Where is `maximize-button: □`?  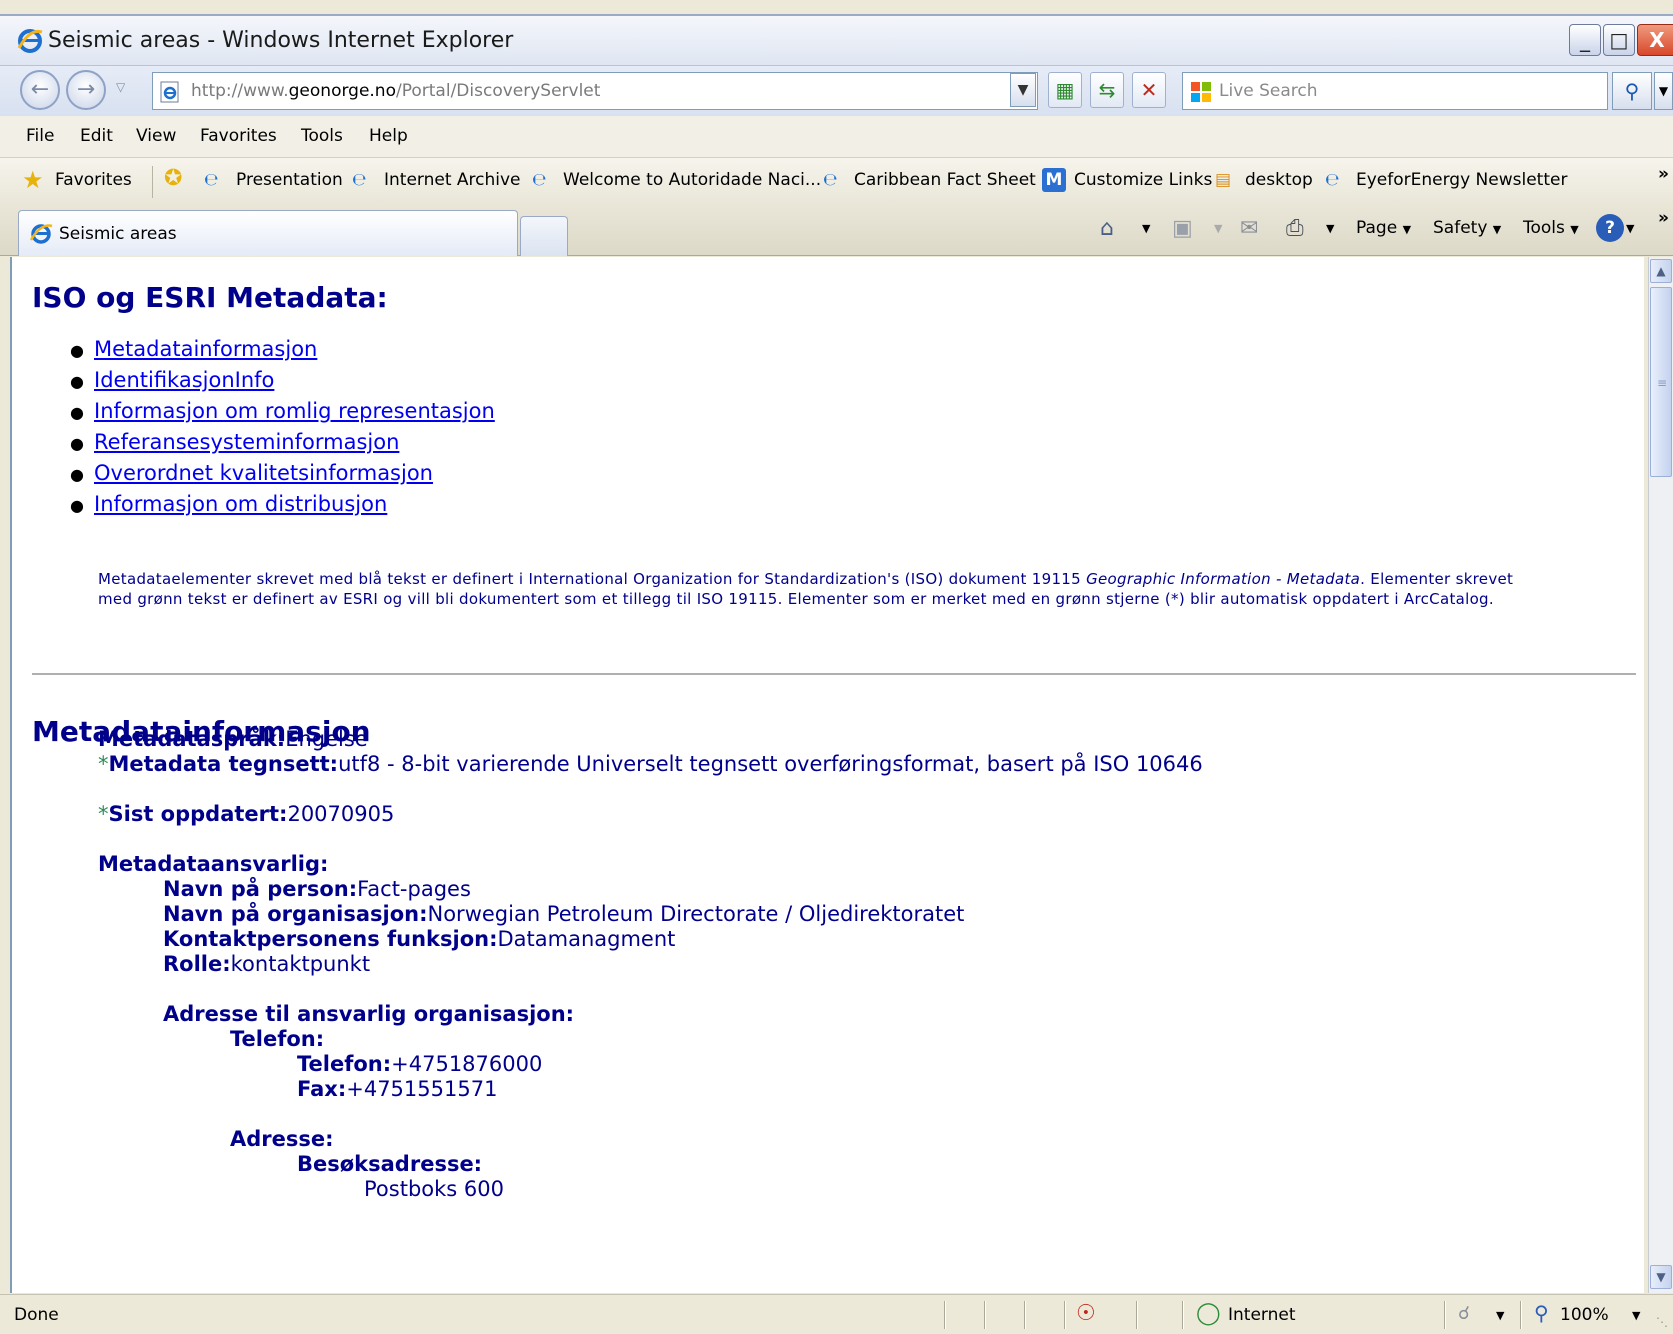 maximize-button: □ is located at coordinates (1619, 40).